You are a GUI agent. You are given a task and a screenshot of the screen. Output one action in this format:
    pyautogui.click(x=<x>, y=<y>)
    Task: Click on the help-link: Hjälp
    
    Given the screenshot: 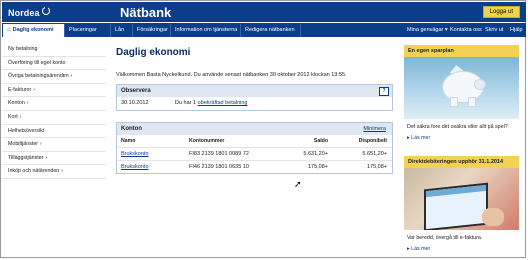 What is the action you would take?
    pyautogui.click(x=516, y=30)
    